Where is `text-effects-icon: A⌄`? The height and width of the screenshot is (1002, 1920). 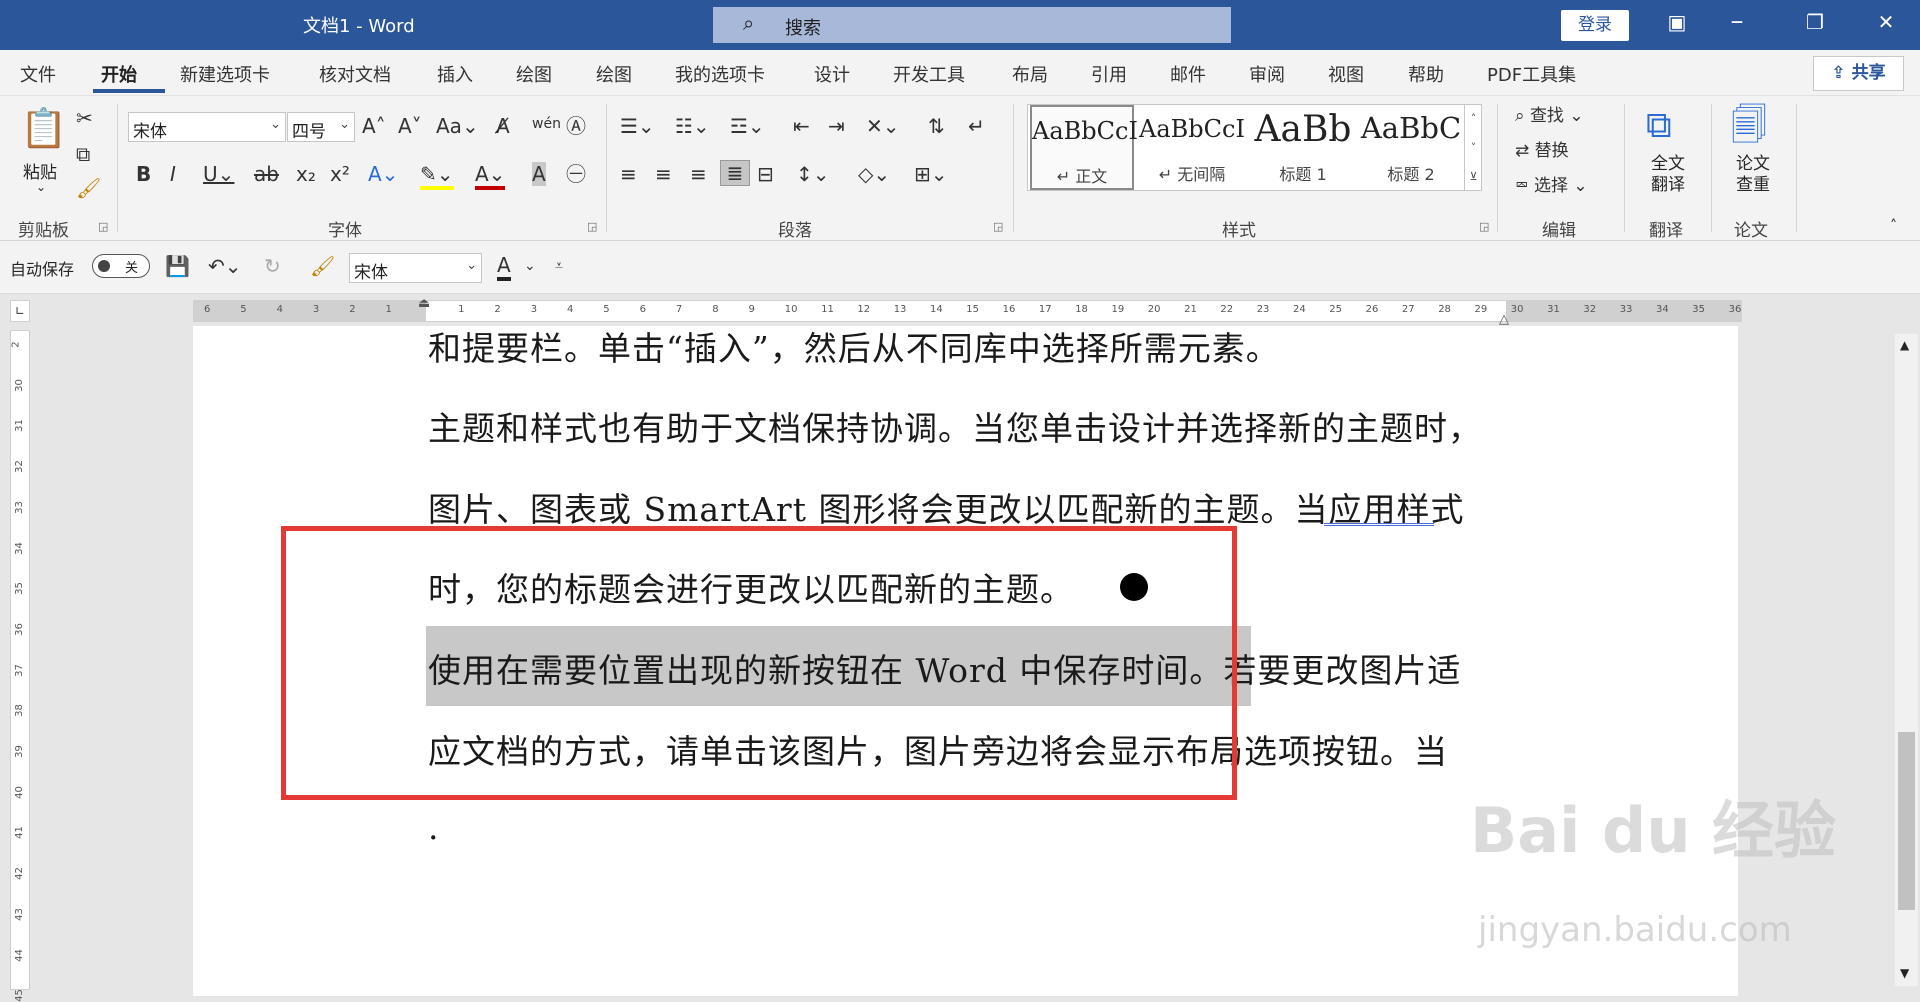 text-effects-icon: A⌄ is located at coordinates (383, 174).